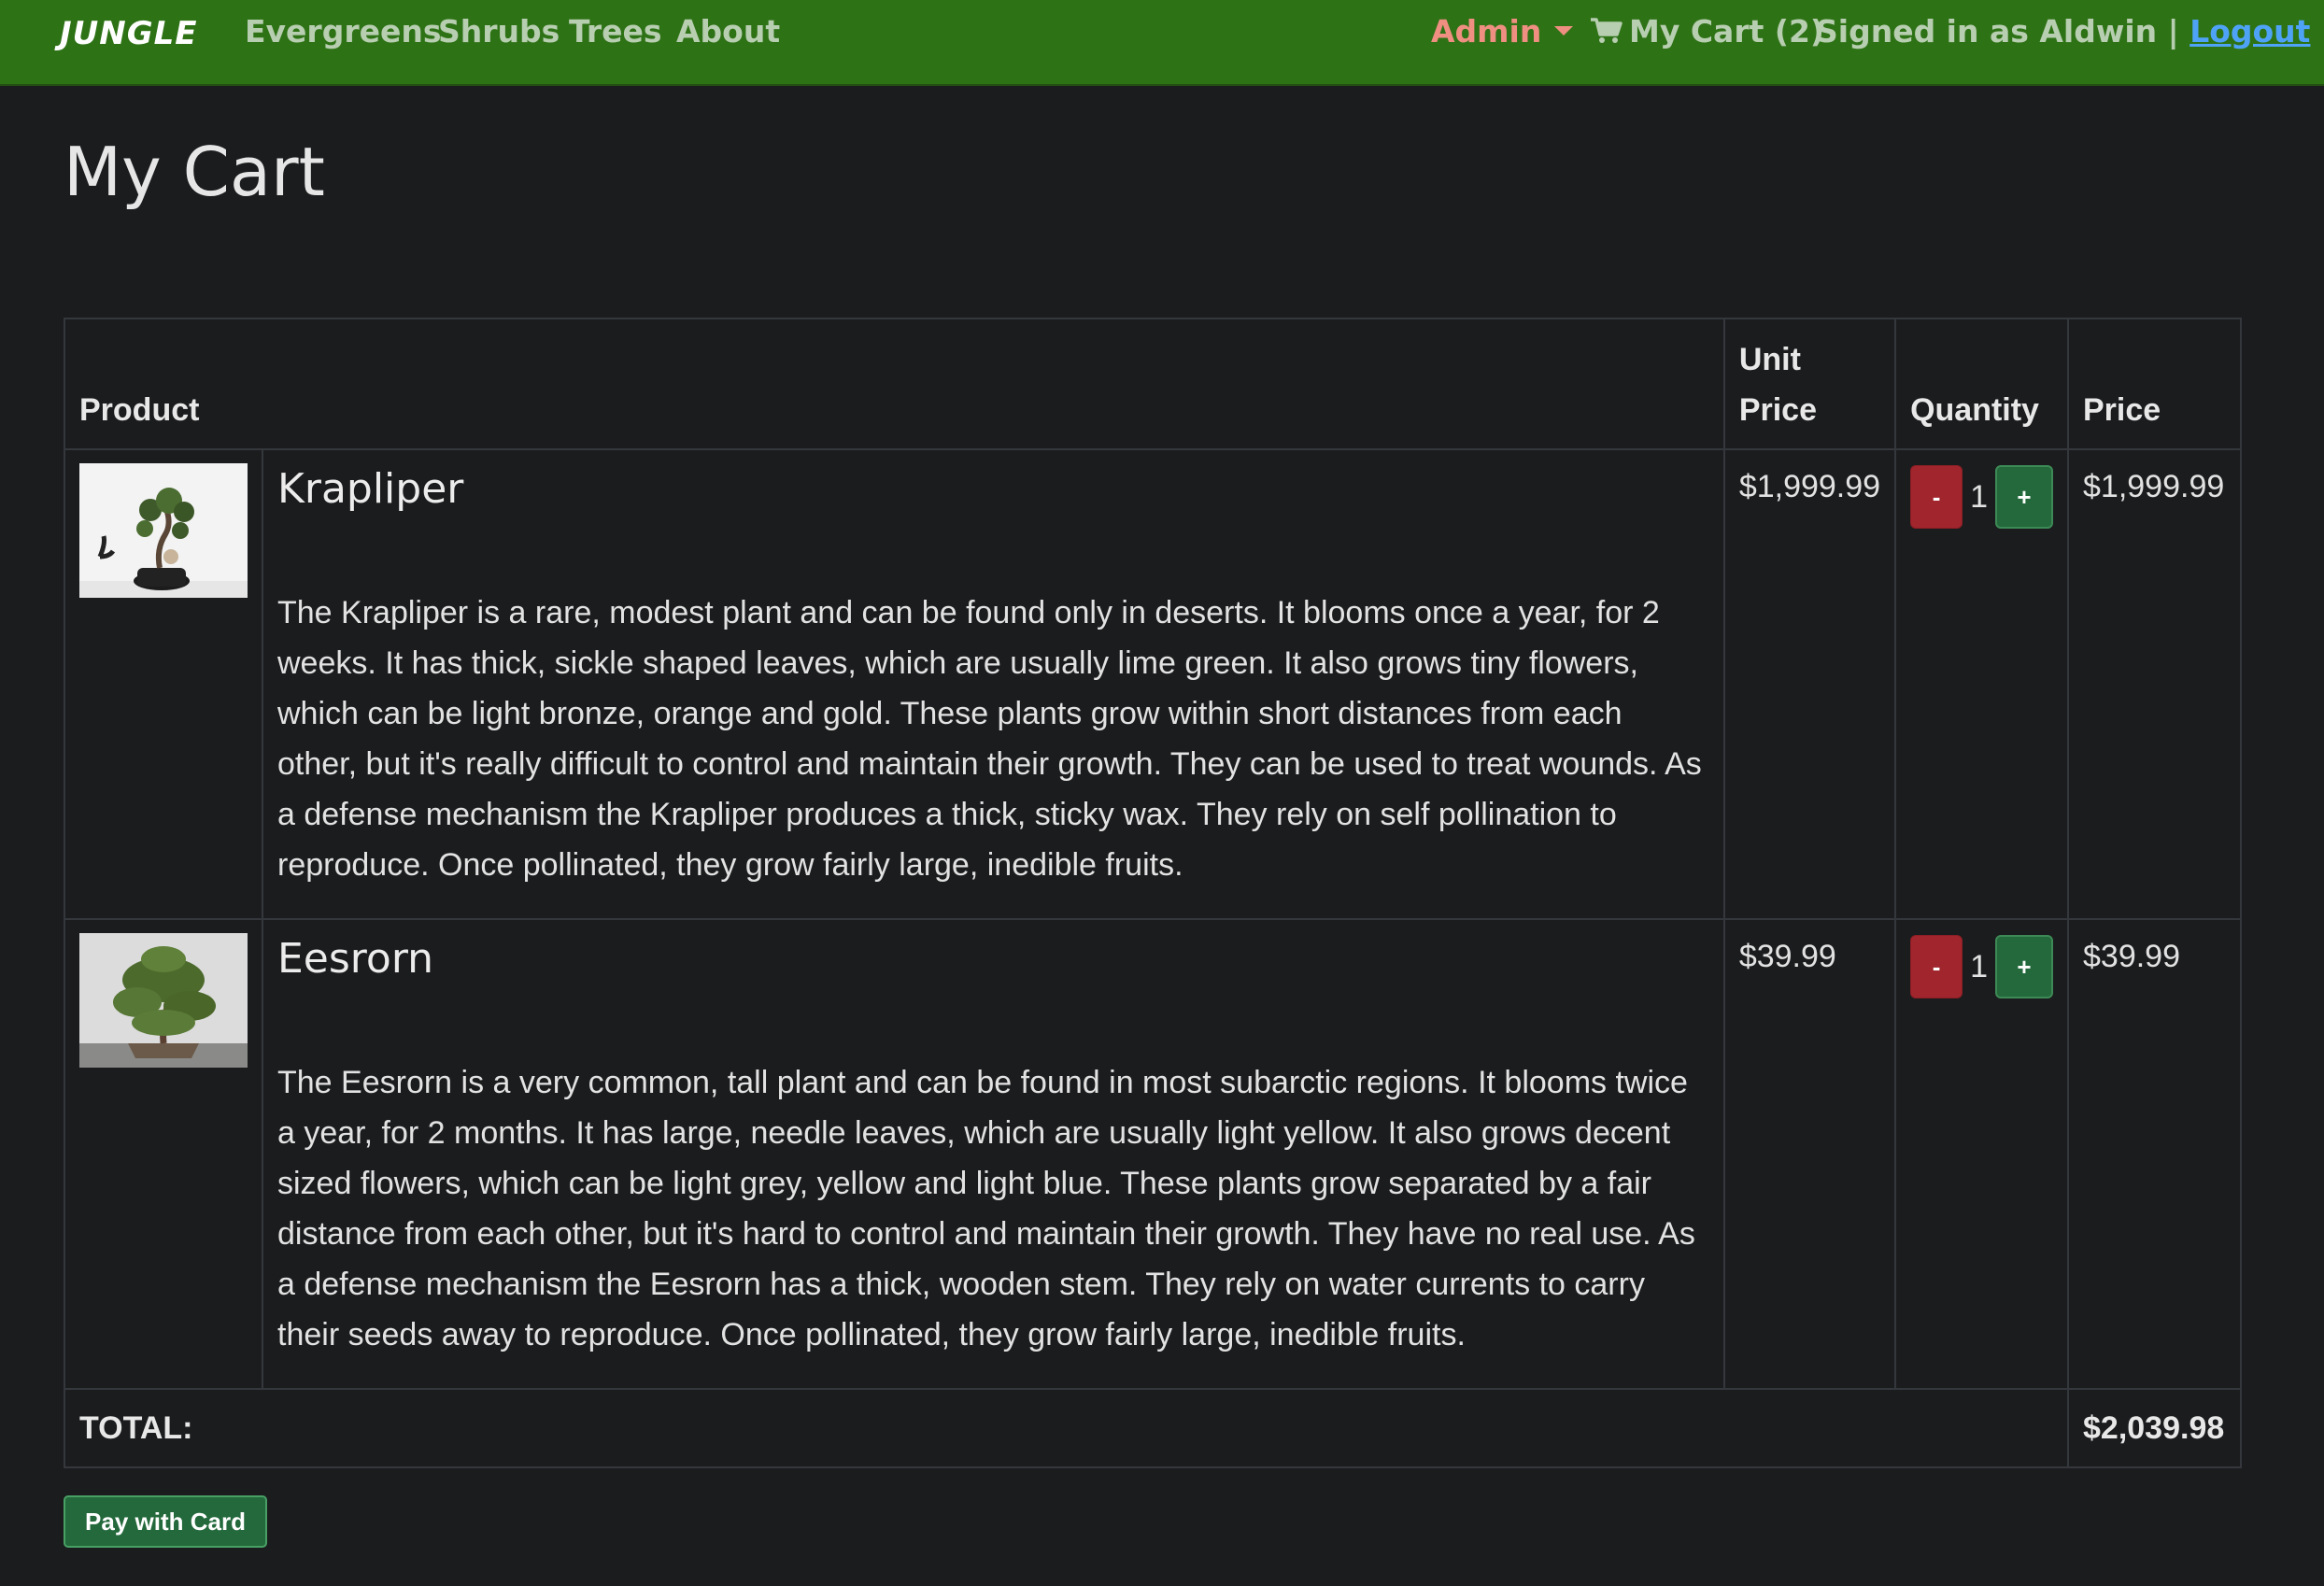  I want to click on total-label: TOTAL:, so click(136, 1427).